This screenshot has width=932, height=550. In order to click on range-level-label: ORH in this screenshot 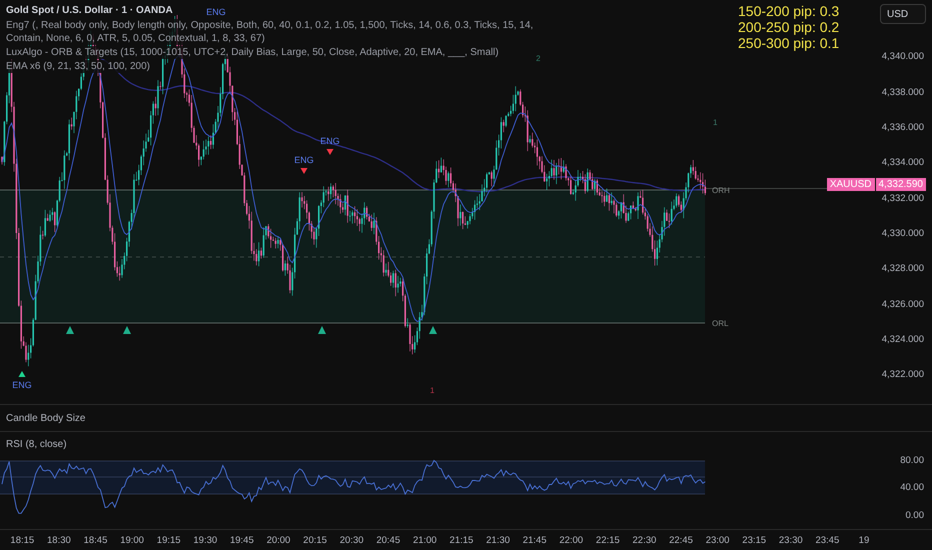, I will do `click(721, 190)`.